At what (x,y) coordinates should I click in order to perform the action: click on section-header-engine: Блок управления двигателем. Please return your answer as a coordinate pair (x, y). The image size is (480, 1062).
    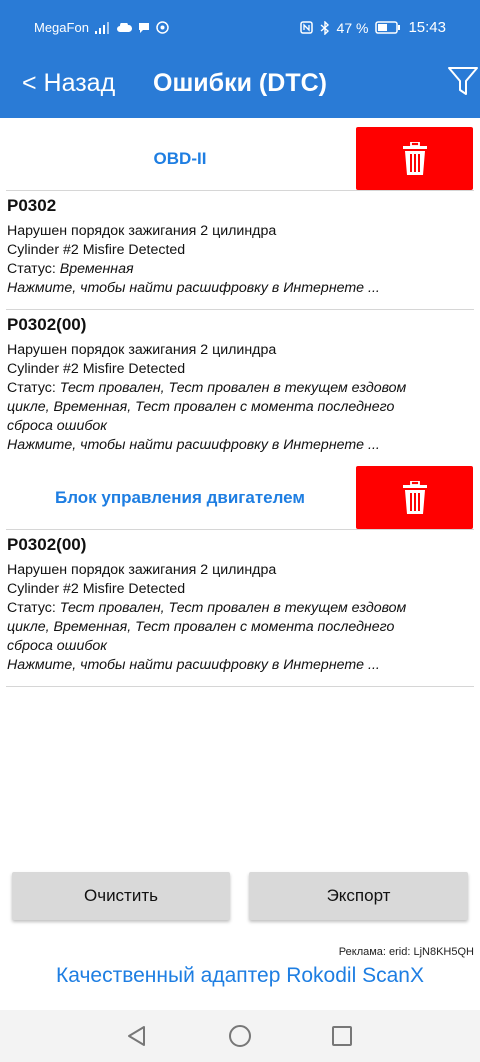
    Looking at the image, I should click on (240, 498).